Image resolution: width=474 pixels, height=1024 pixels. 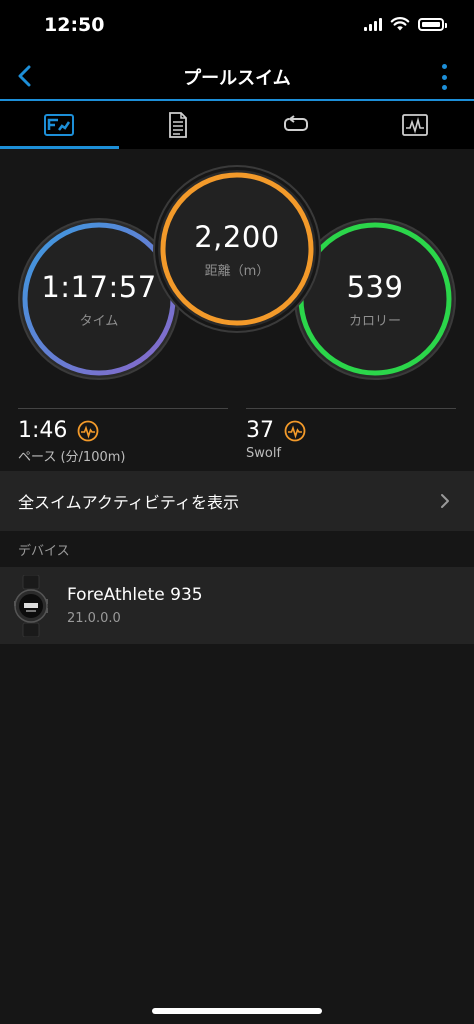 I want to click on time-stat: 1:17:57 タイム, so click(x=99, y=299).